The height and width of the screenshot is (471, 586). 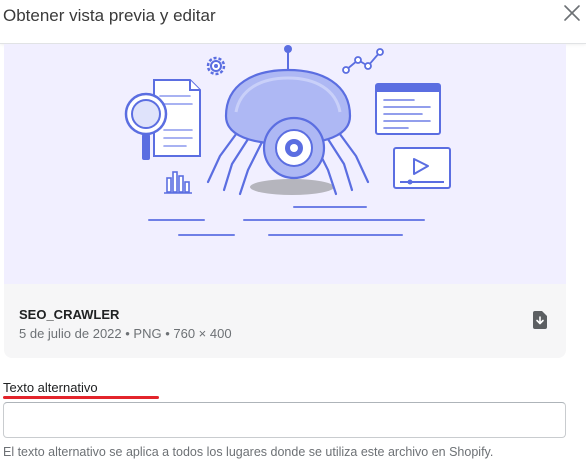 What do you see at coordinates (109, 15) in the screenshot?
I see `modal-title: Obtener vista previa y editar` at bounding box center [109, 15].